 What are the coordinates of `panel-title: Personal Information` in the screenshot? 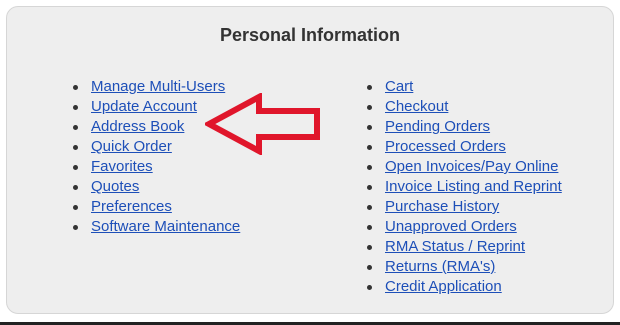 It's located at (310, 35).